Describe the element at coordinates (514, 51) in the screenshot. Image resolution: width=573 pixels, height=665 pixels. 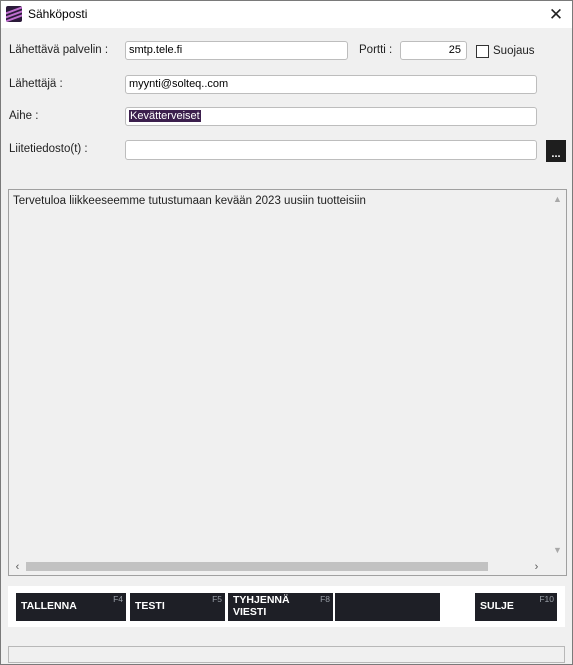
I see `security-label: Suojaus` at that location.